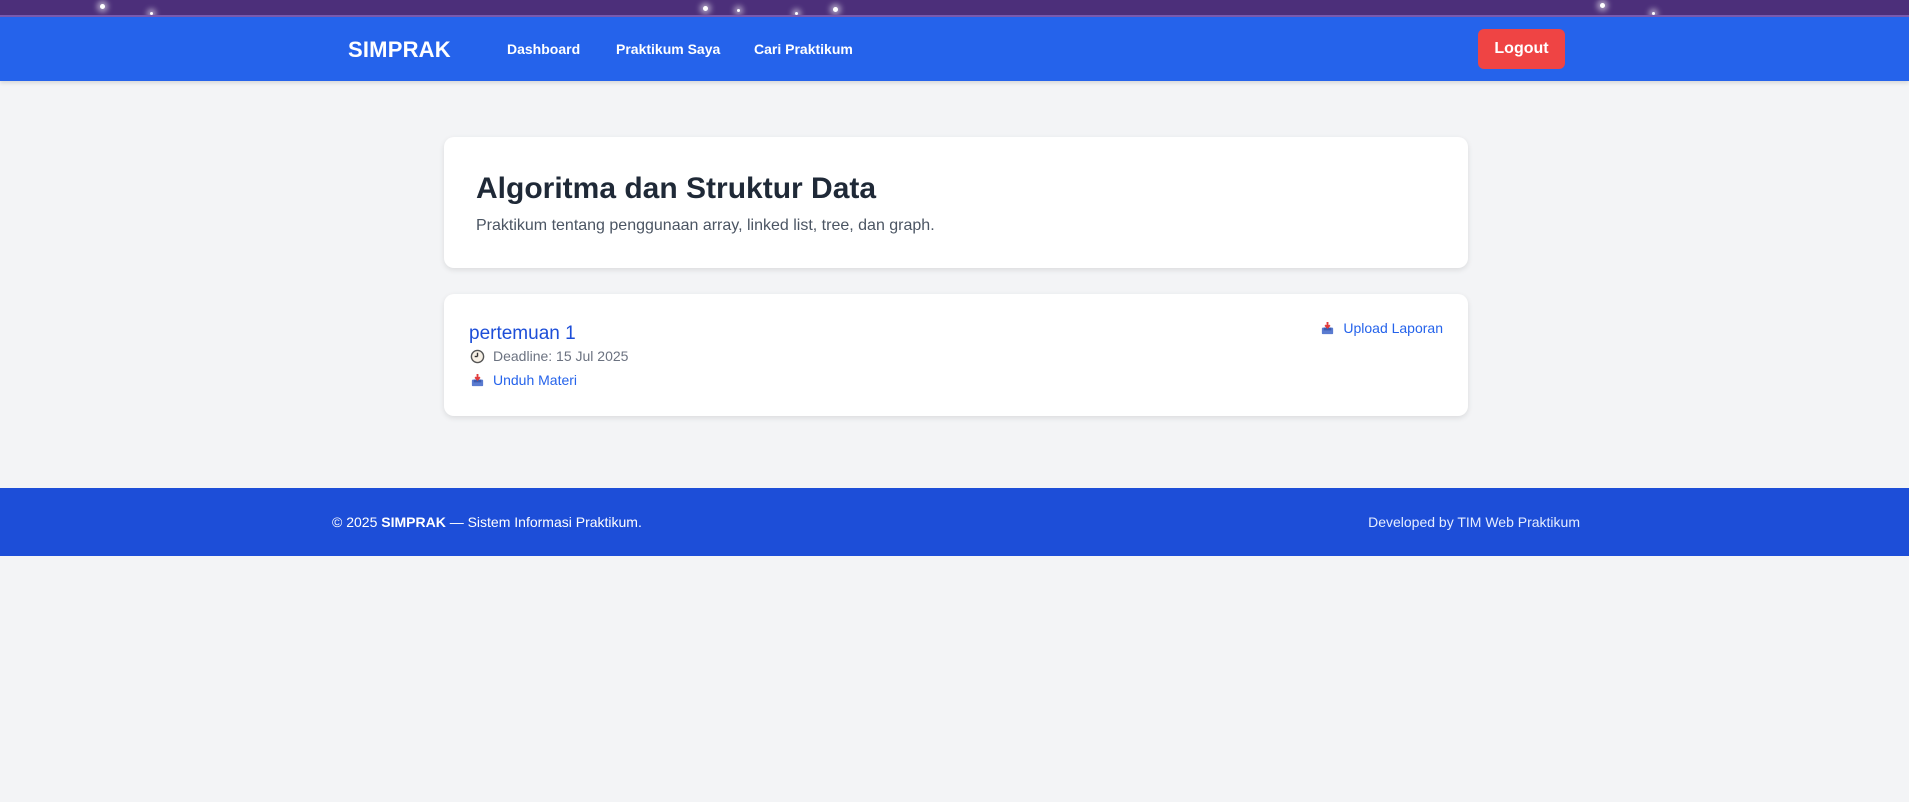 The height and width of the screenshot is (802, 1909). Describe the element at coordinates (543, 49) in the screenshot. I see `nav-link-dashboard: Dashboard` at that location.